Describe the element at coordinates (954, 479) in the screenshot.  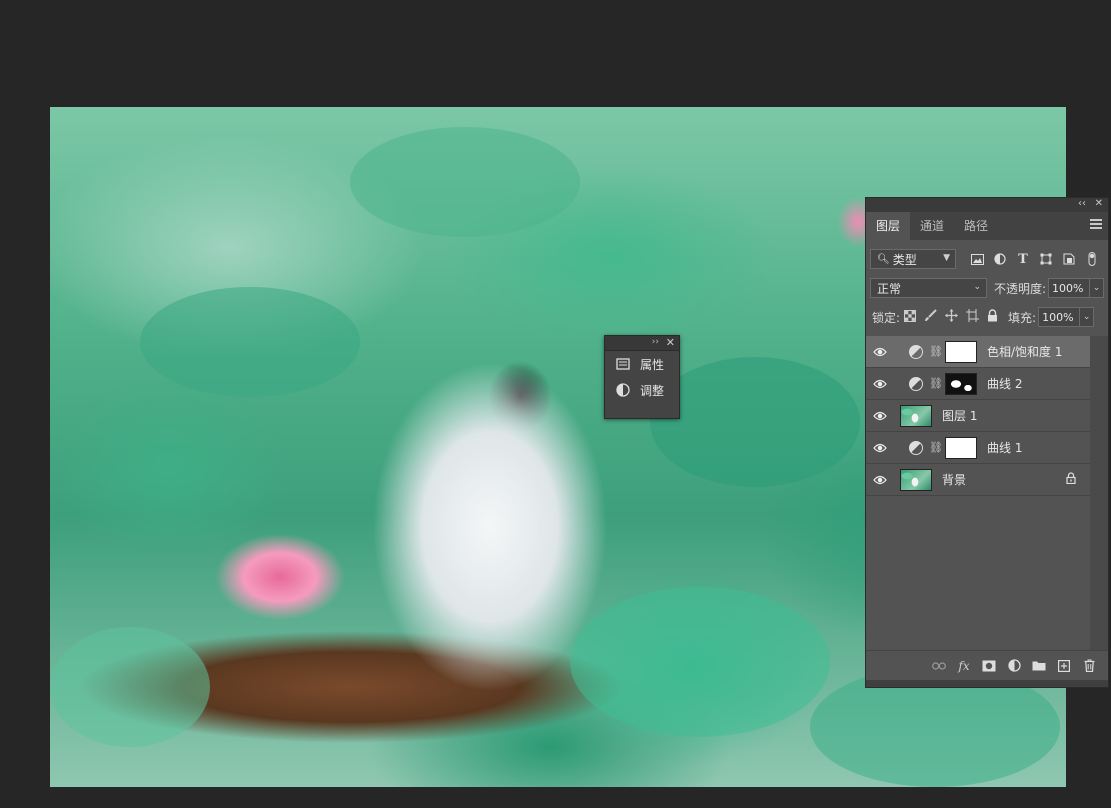
I see `layer-name: 背景` at that location.